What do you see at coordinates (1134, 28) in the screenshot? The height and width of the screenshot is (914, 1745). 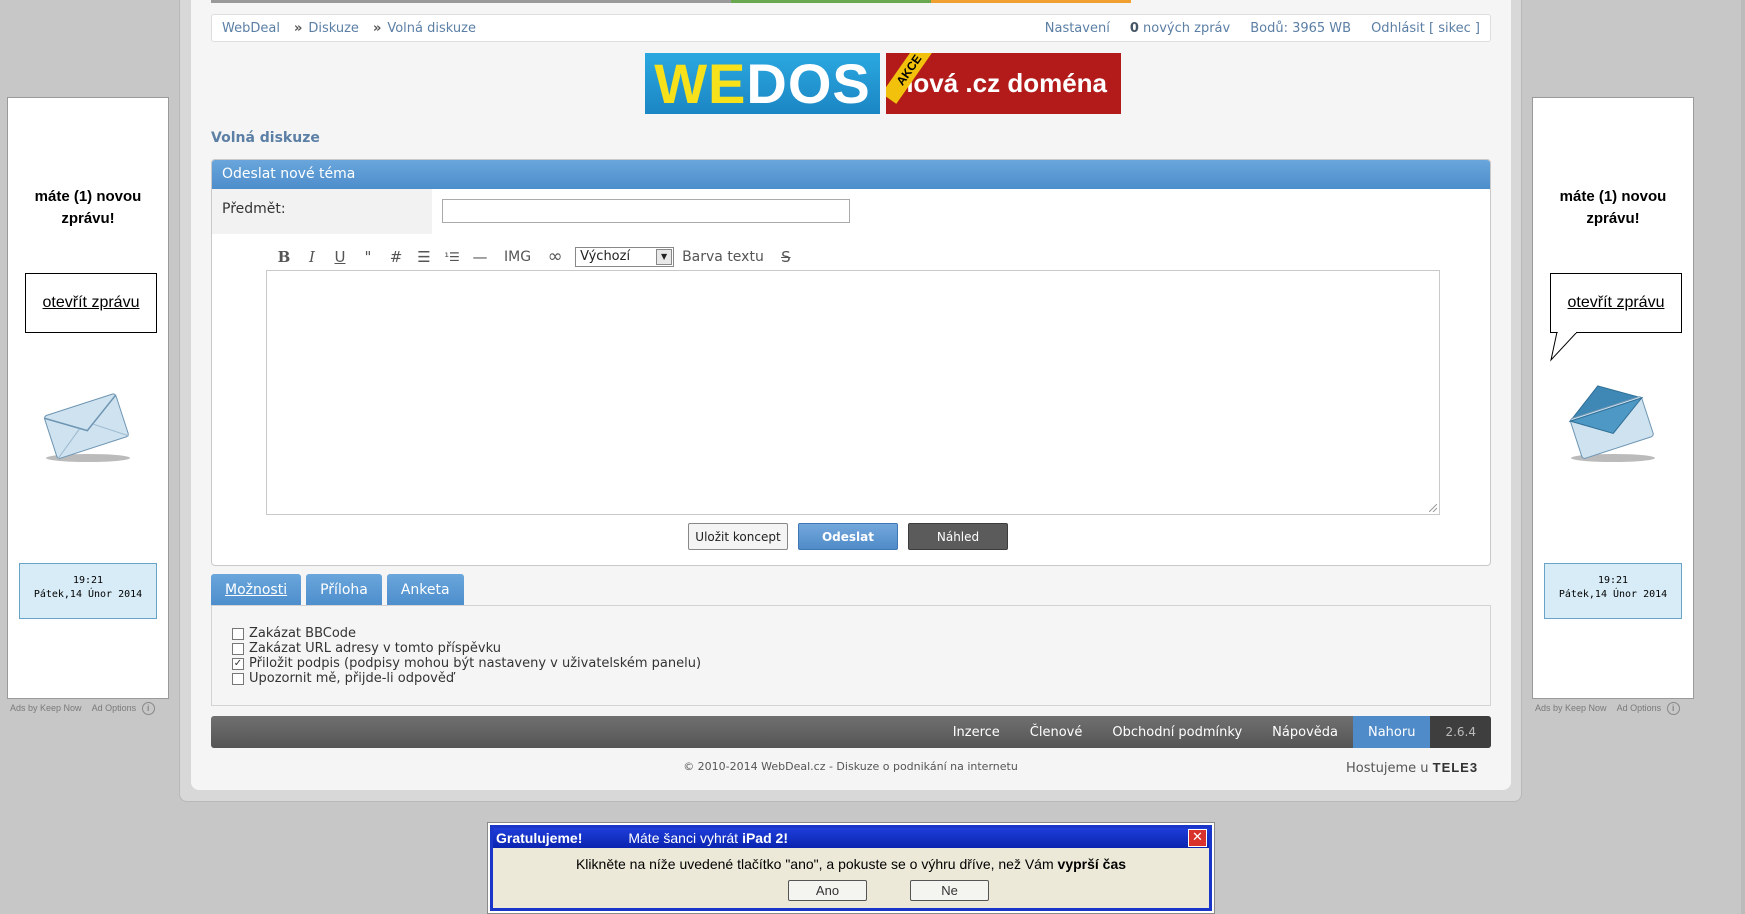 I see `new-messages-count: 0` at bounding box center [1134, 28].